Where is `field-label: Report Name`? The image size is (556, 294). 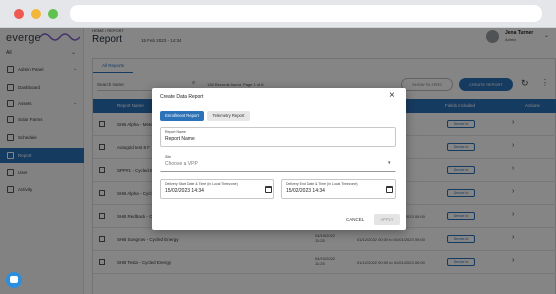
field-label: Report Name is located at coordinates (175, 132).